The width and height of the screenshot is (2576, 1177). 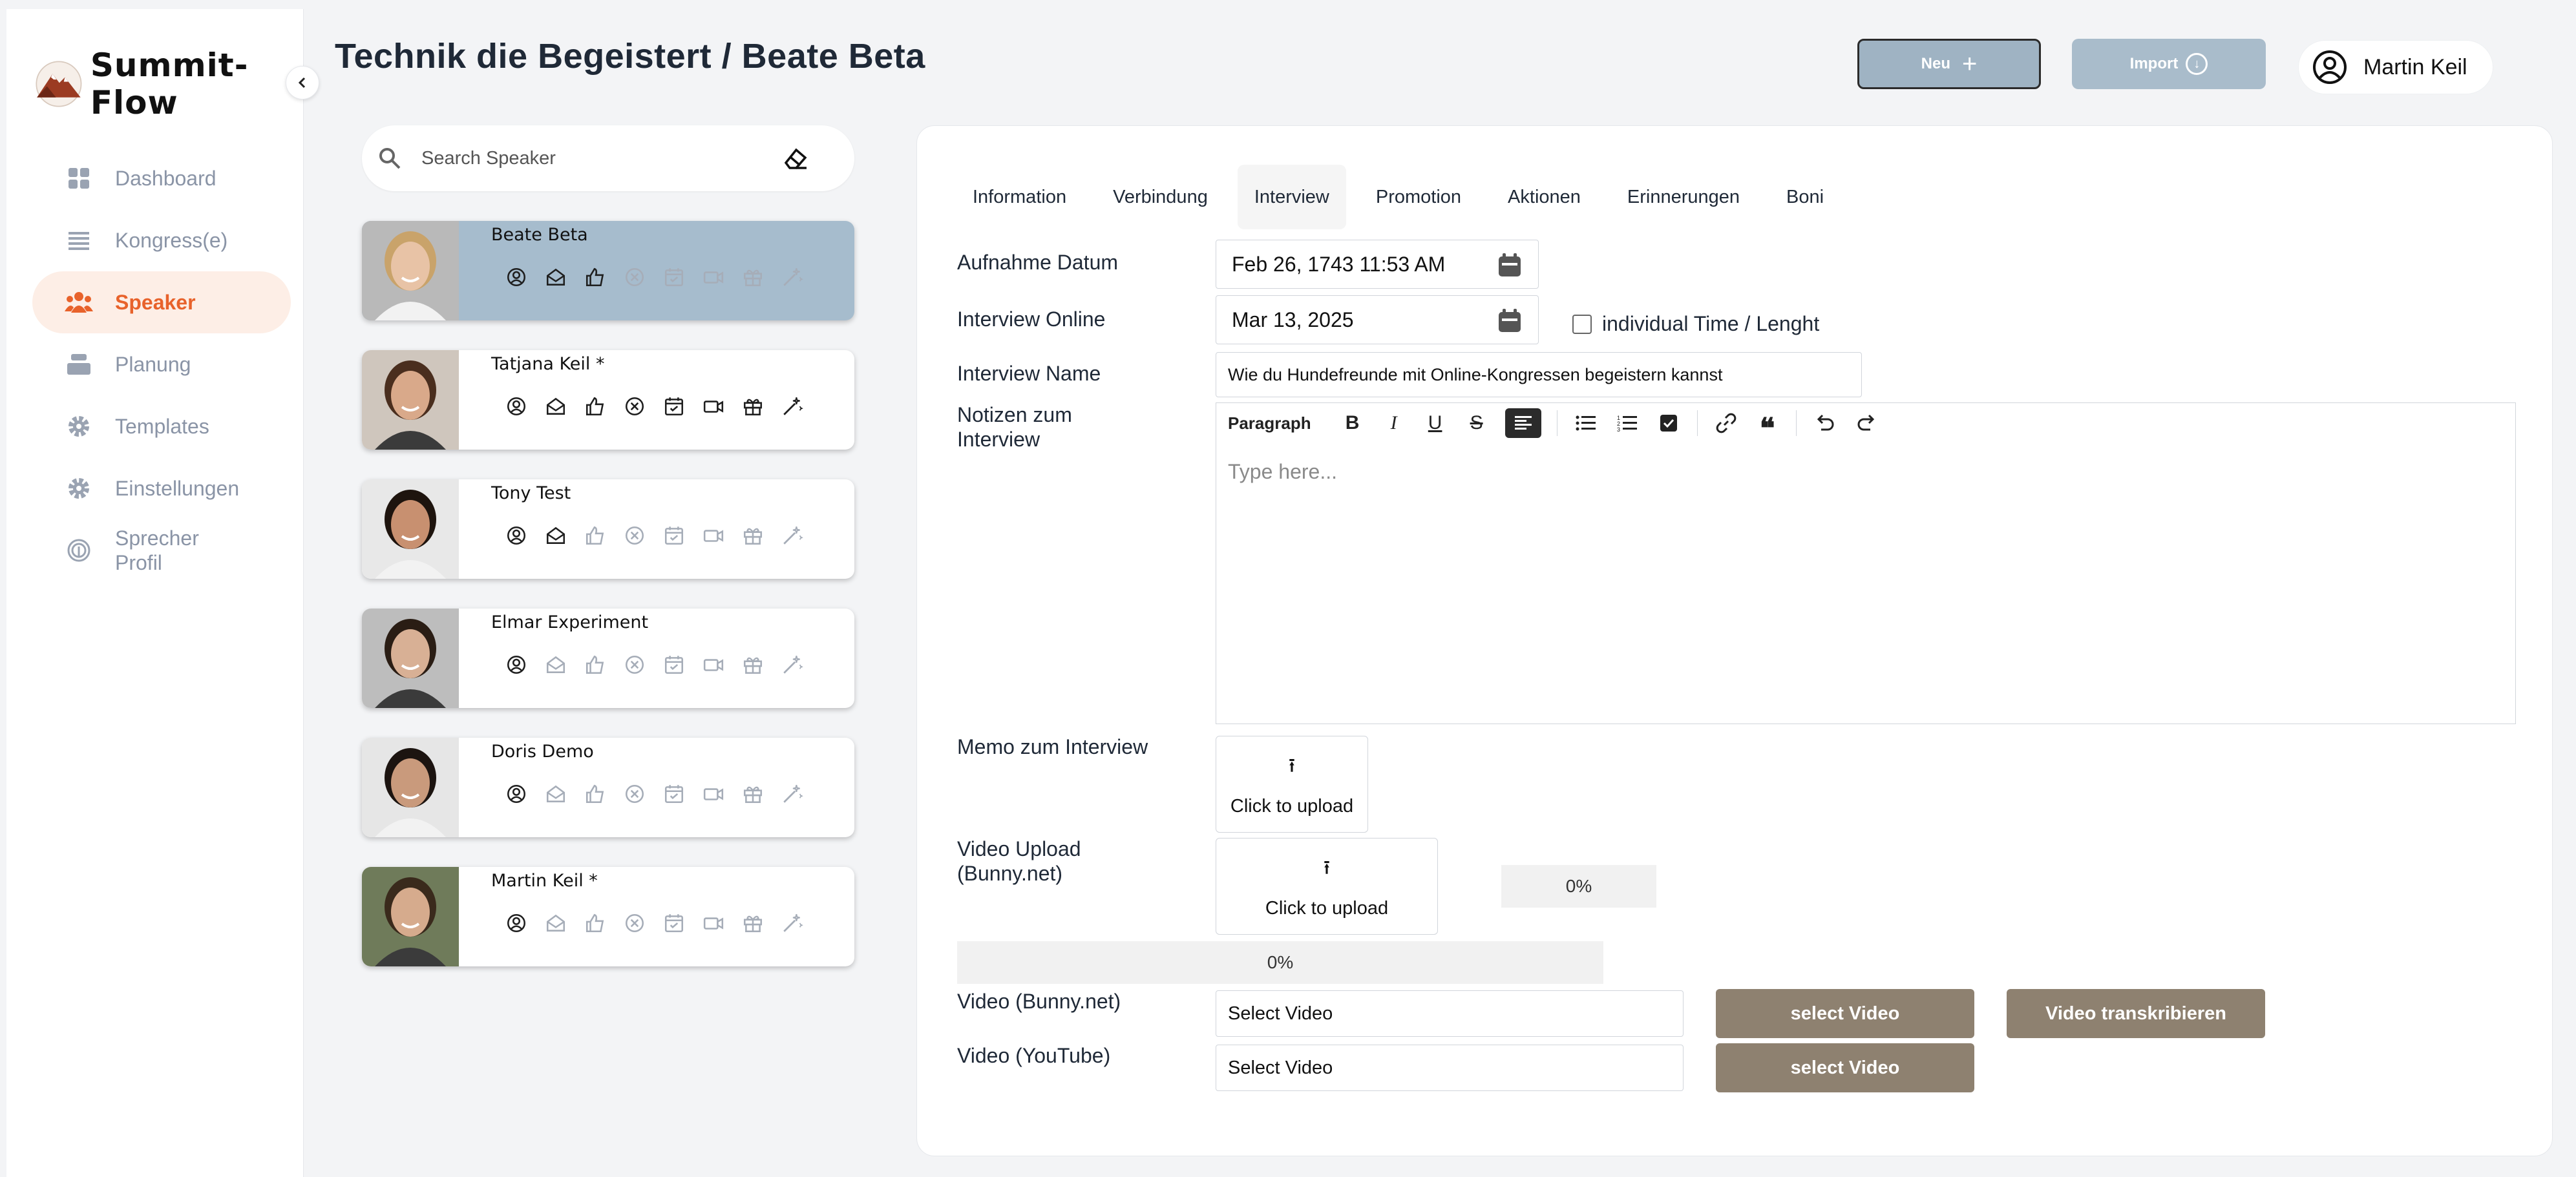 What do you see at coordinates (1522, 423) in the screenshot?
I see `align-left-icon` at bounding box center [1522, 423].